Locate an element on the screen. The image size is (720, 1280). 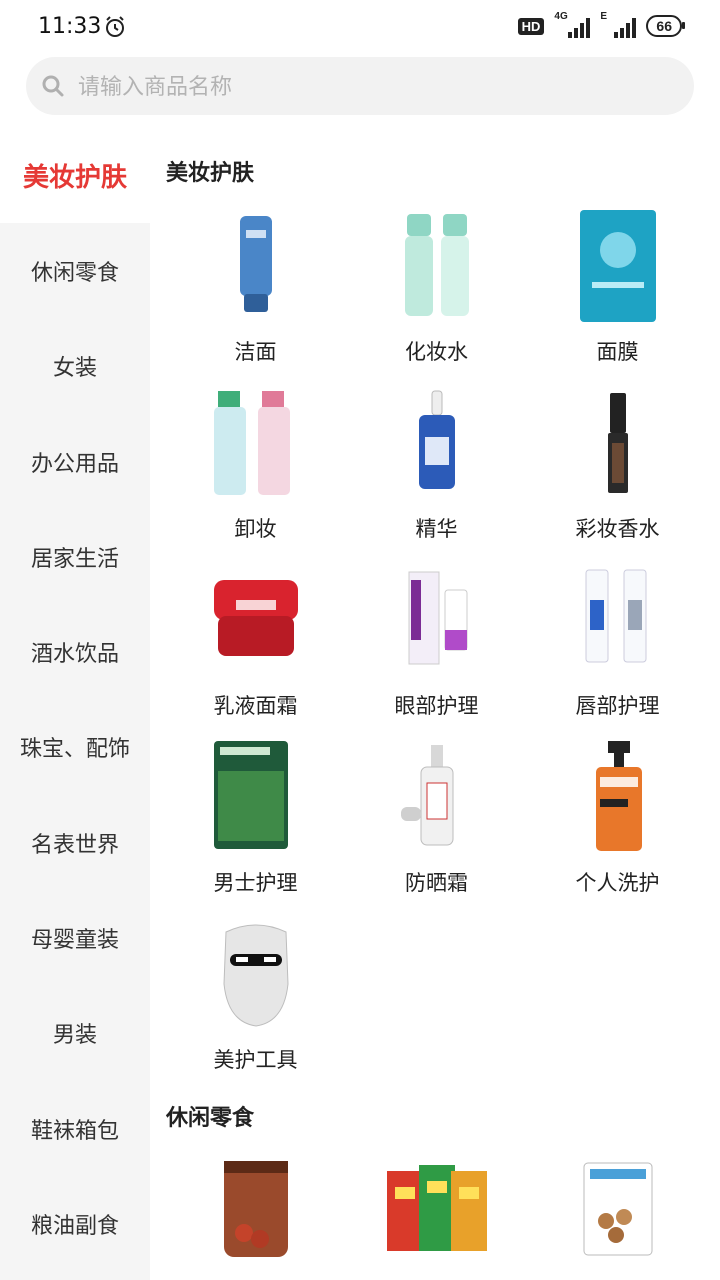
section-title: 美妆护肤 is located at coordinates (210, 173).